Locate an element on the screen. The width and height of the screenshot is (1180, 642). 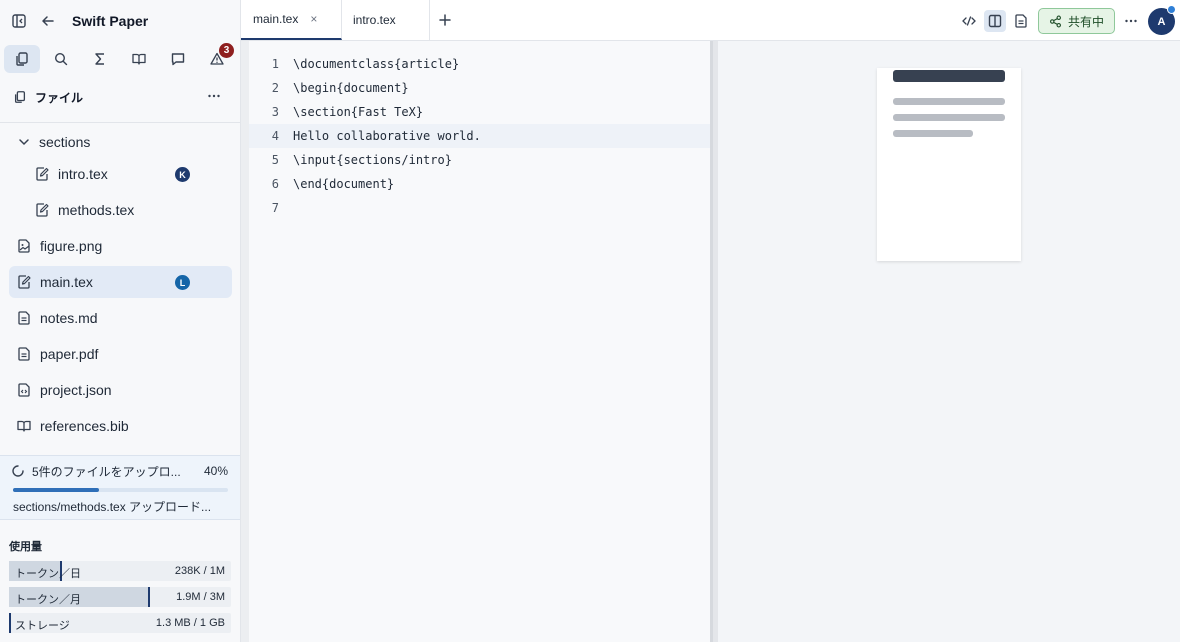
files-more-button is located at coordinates (214, 96).